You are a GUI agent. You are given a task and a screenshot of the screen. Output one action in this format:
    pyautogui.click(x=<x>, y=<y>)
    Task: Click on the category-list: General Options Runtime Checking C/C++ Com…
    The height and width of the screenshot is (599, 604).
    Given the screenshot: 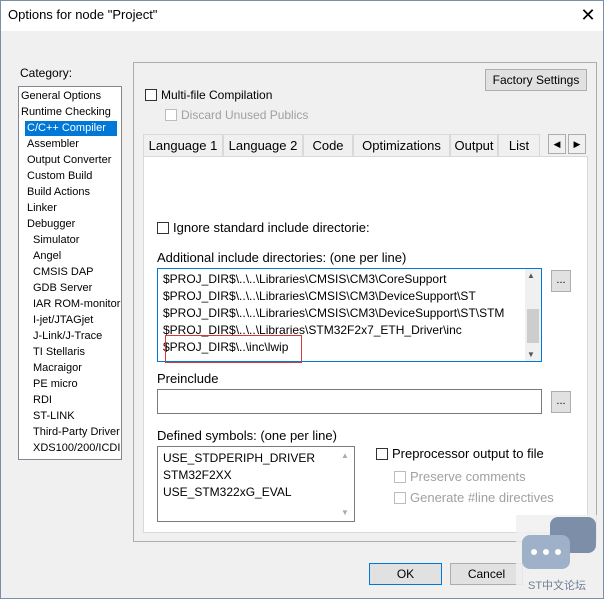 What is the action you would take?
    pyautogui.click(x=70, y=273)
    